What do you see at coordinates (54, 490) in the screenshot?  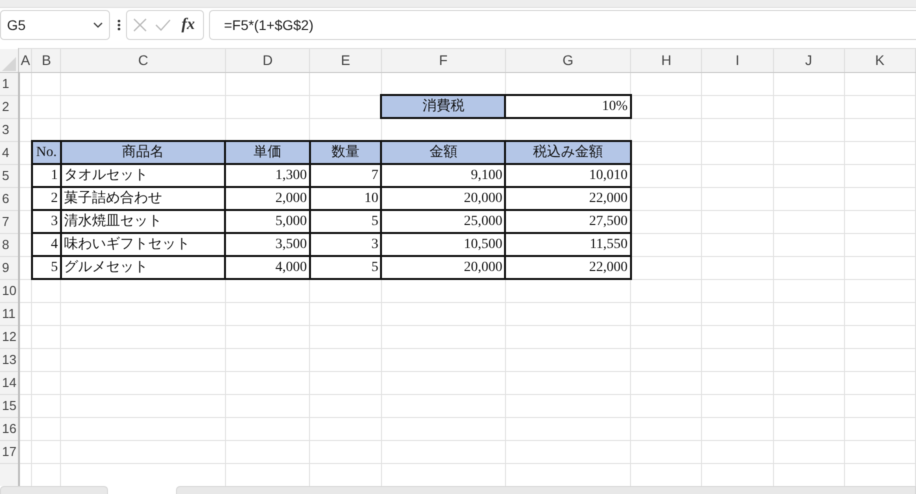 I see `sheet-tab-bar` at bounding box center [54, 490].